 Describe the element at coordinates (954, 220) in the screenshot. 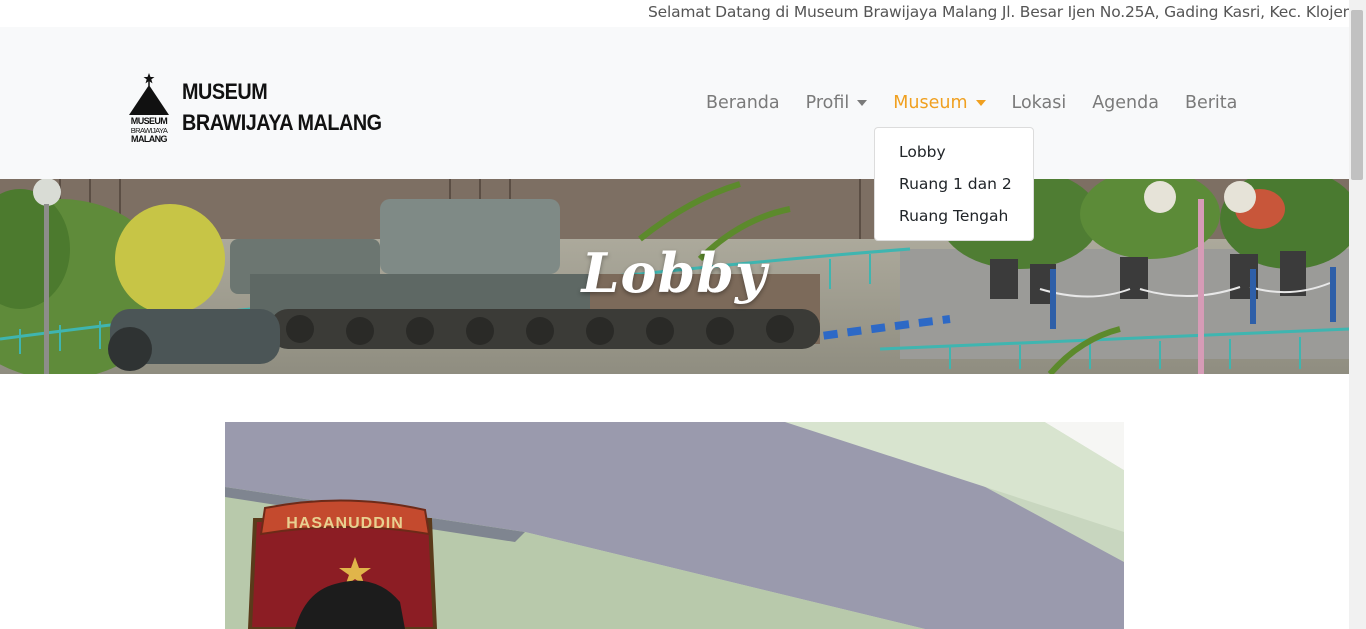

I see `dropdown-item-ruang-tengah: Ruang Tengah` at that location.